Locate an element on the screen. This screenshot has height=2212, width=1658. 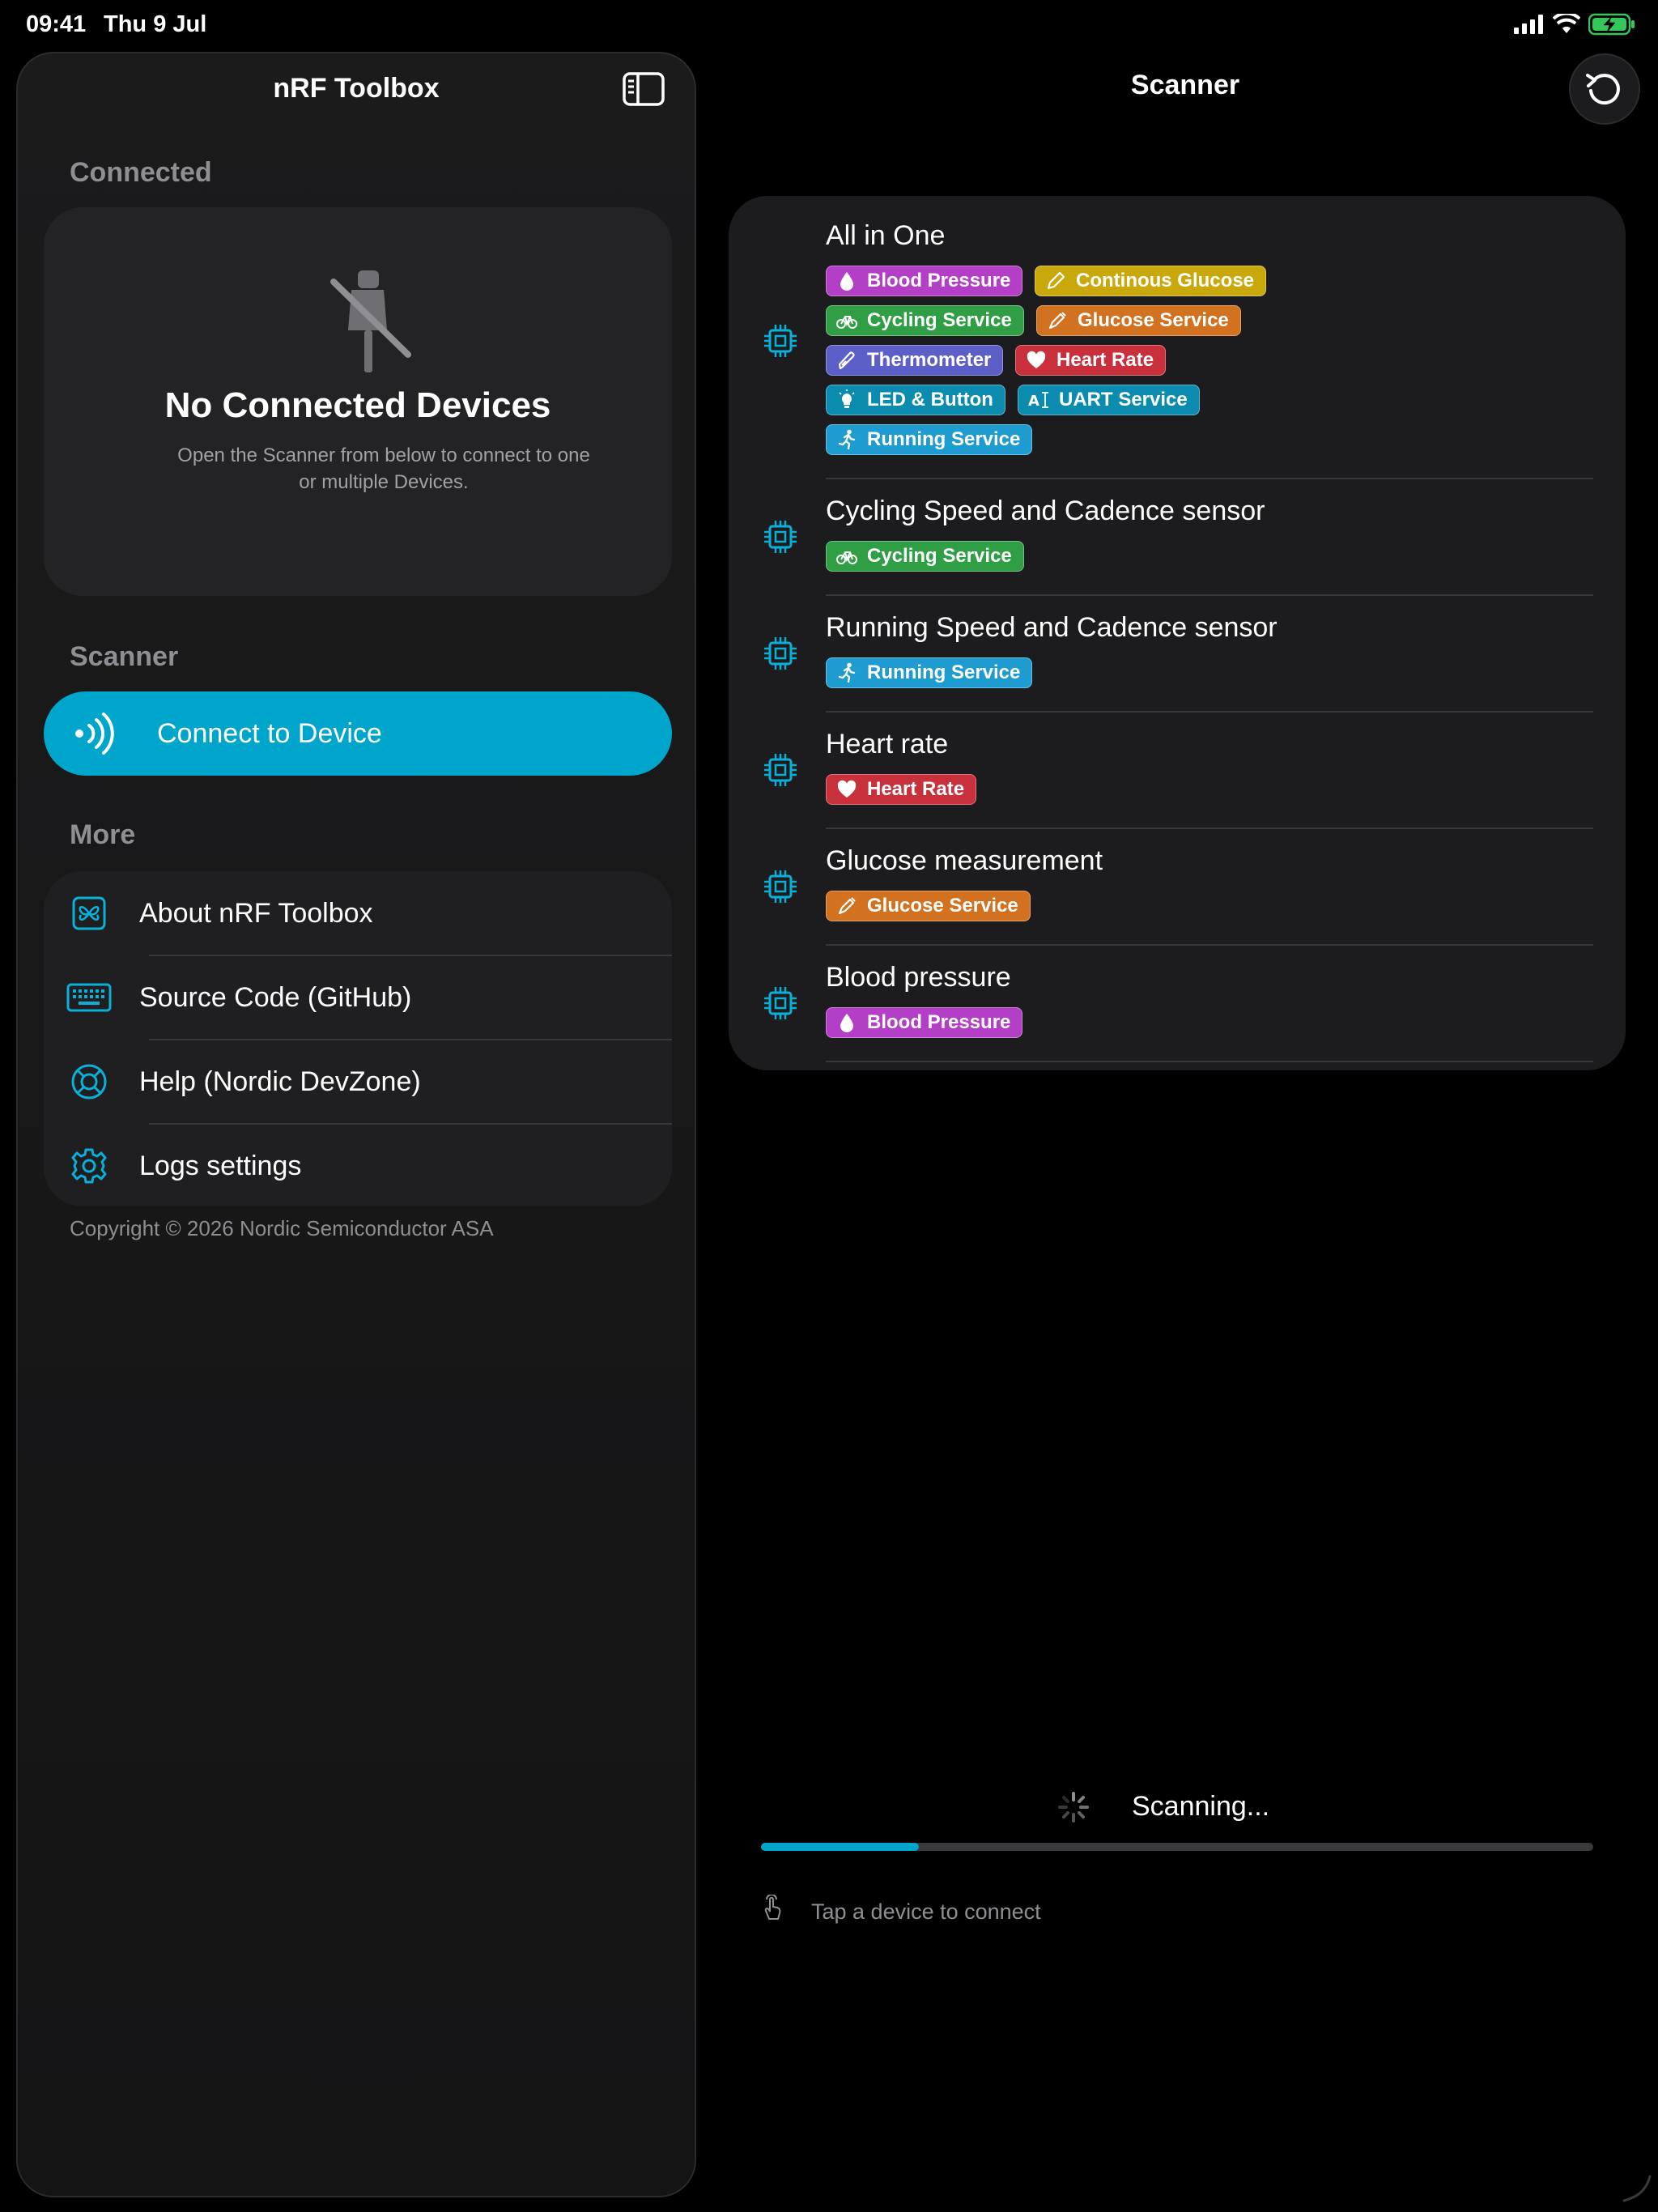
refresh-button is located at coordinates (1604, 89).